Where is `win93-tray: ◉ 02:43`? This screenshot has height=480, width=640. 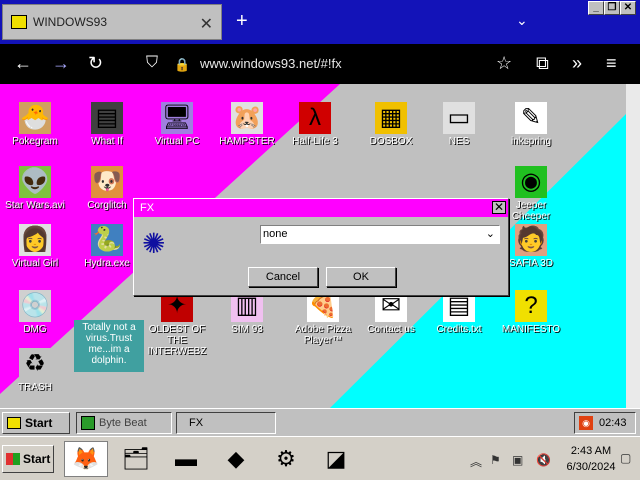 win93-tray: ◉ 02:43 is located at coordinates (605, 423).